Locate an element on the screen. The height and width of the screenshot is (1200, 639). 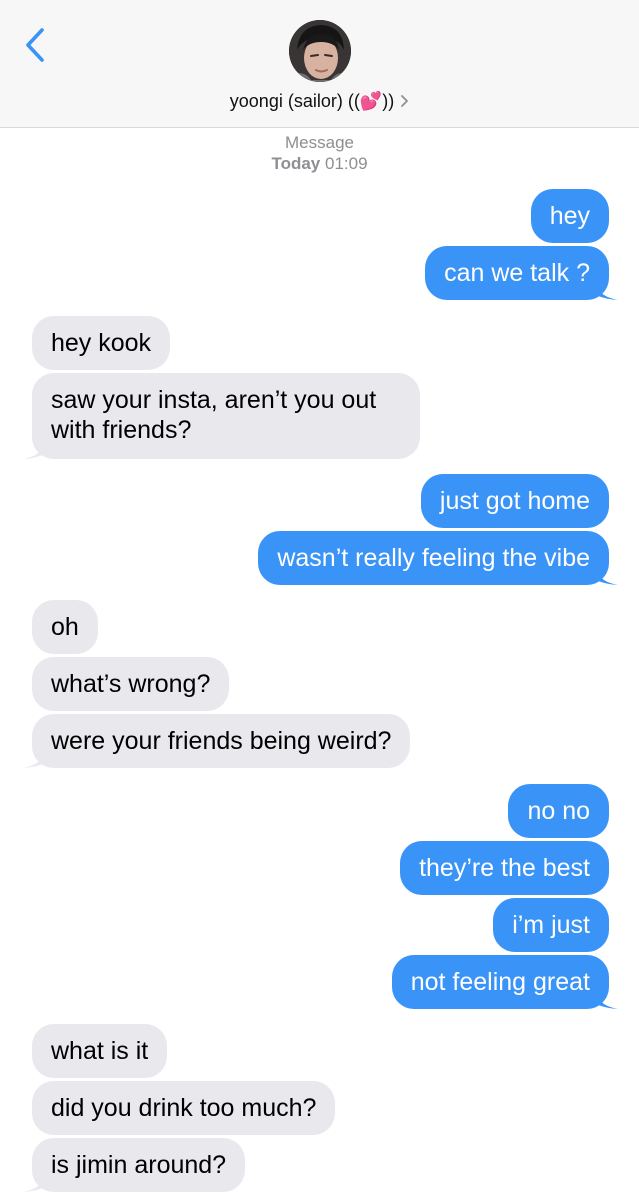
message-bubble-sent: hey is located at coordinates (569, 216).